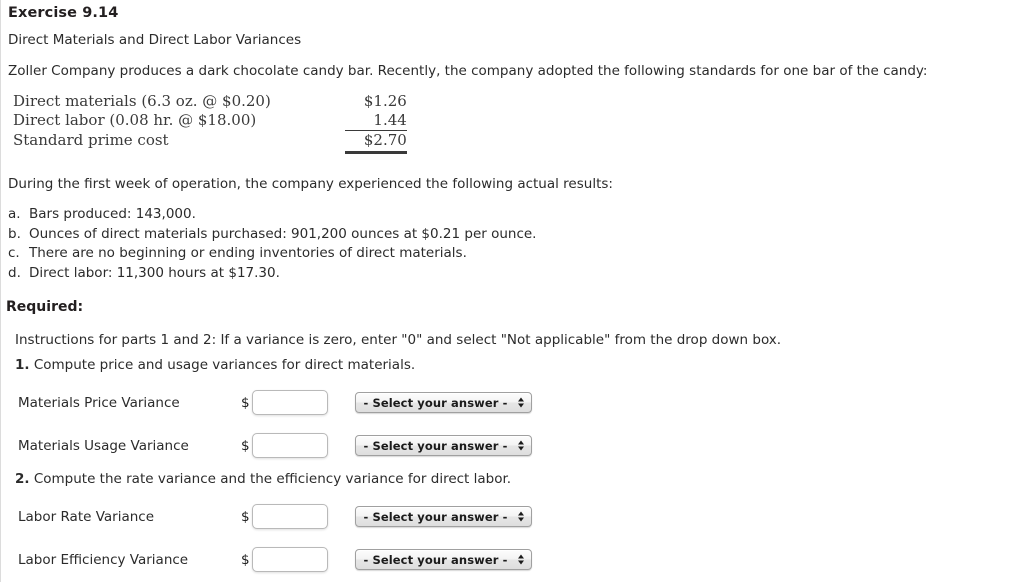 The height and width of the screenshot is (582, 1024). Describe the element at coordinates (14, 214) in the screenshot. I see `list-item-marker: a.` at that location.